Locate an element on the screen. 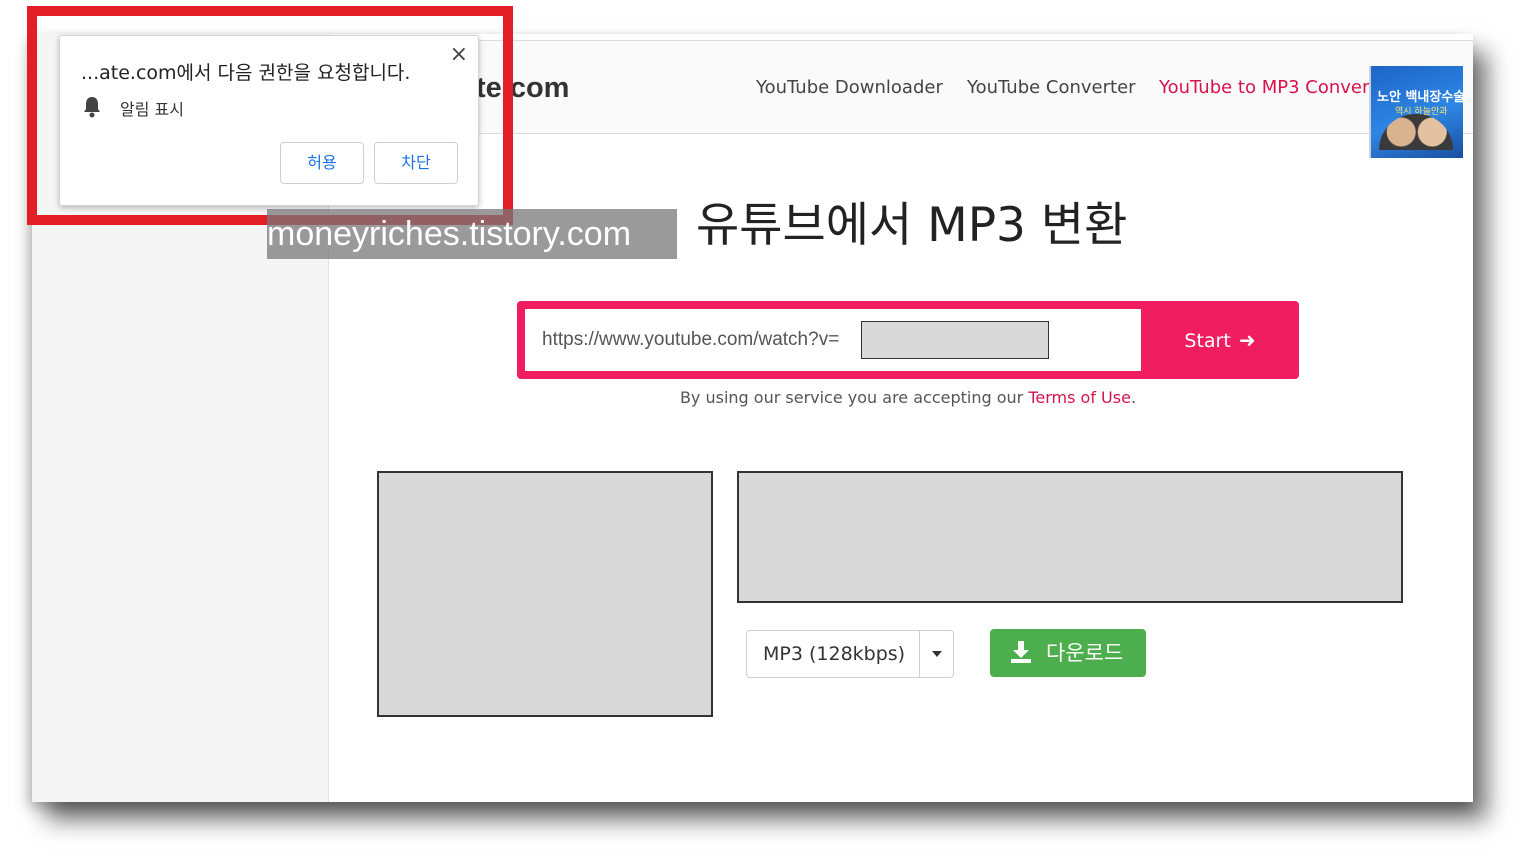 Image resolution: width=1538 pixels, height=868 pixels. caret-down-icon is located at coordinates (937, 654).